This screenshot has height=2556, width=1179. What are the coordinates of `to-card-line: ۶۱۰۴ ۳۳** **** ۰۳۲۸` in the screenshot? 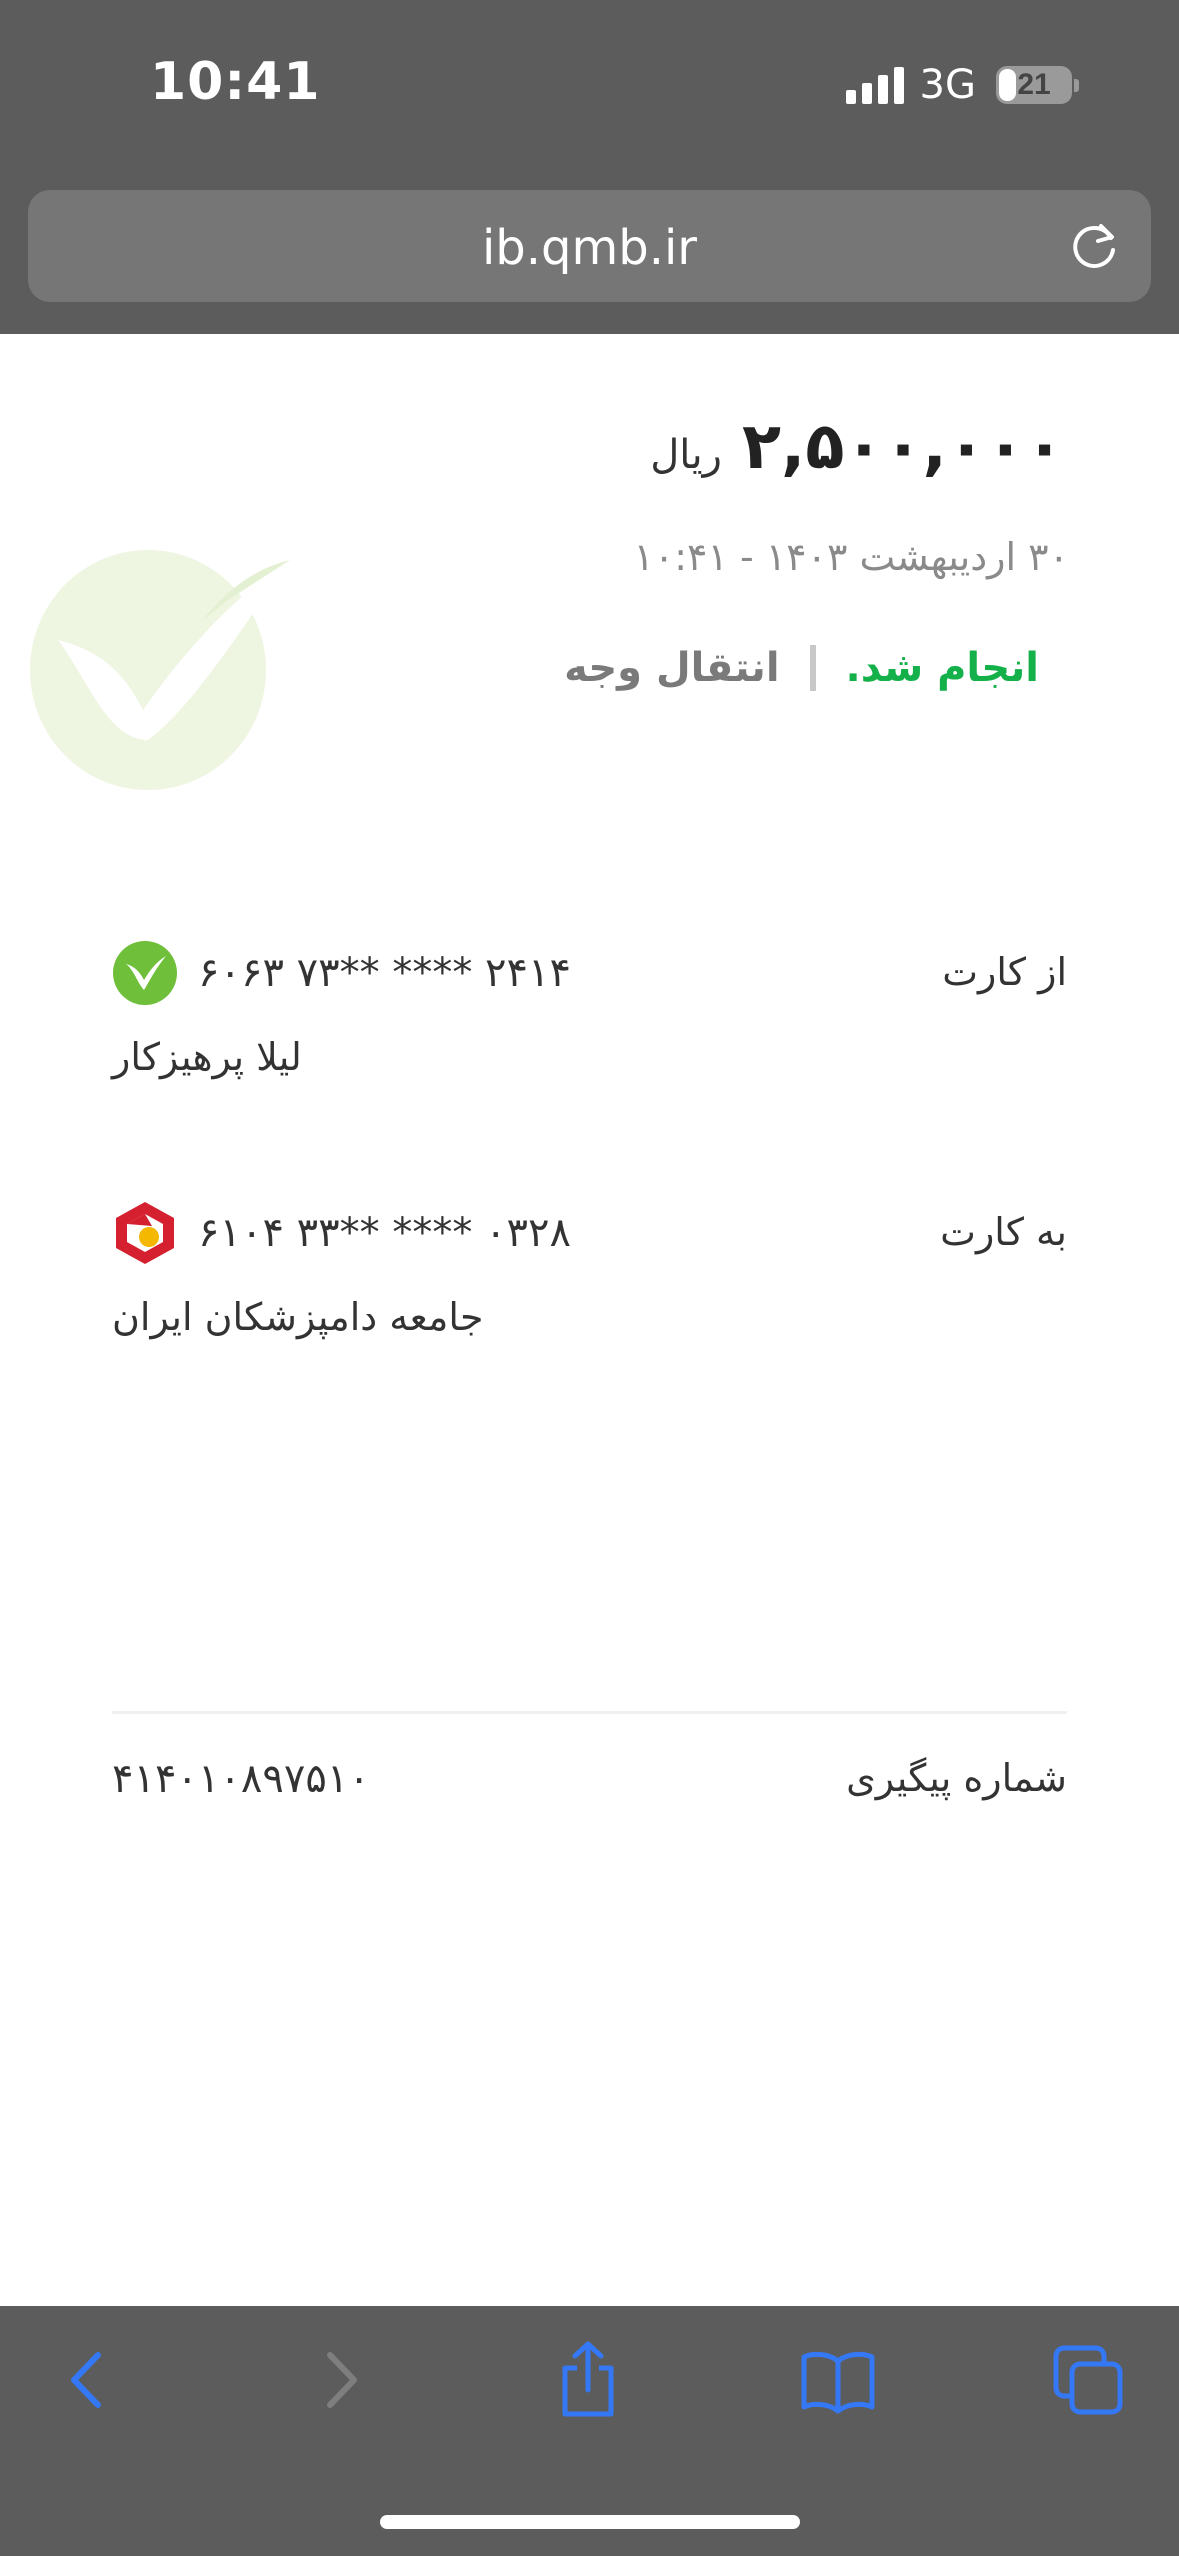 It's located at (341, 1233).